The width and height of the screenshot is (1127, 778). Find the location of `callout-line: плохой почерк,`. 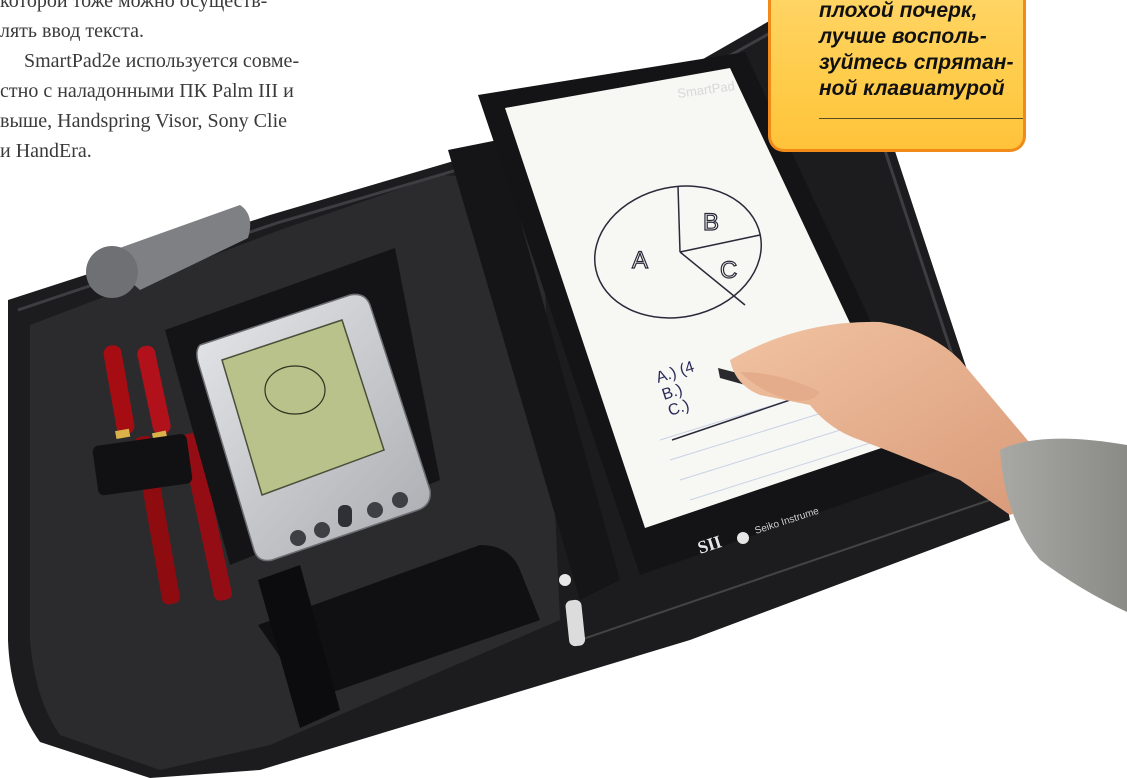

callout-line: плохой почерк, is located at coordinates (898, 11).